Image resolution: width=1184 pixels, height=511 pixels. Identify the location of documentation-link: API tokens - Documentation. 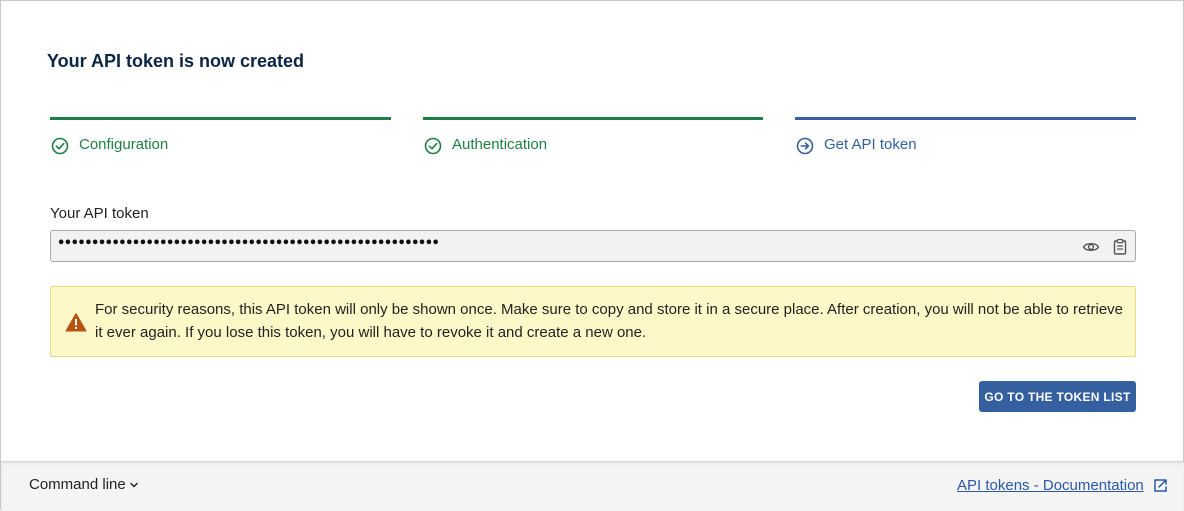
(1050, 485).